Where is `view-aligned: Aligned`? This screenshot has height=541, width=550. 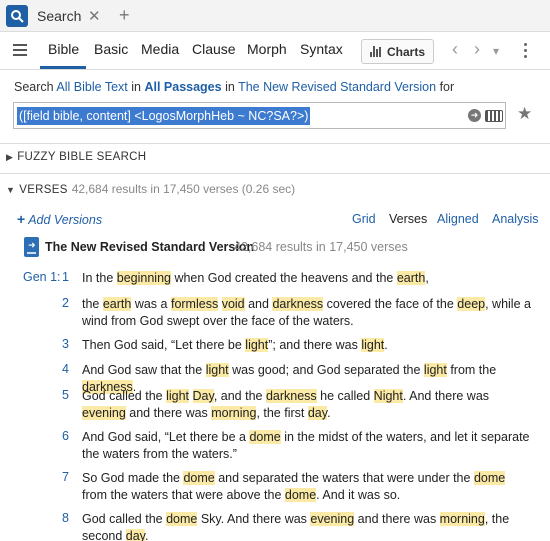
view-aligned: Aligned is located at coordinates (458, 219).